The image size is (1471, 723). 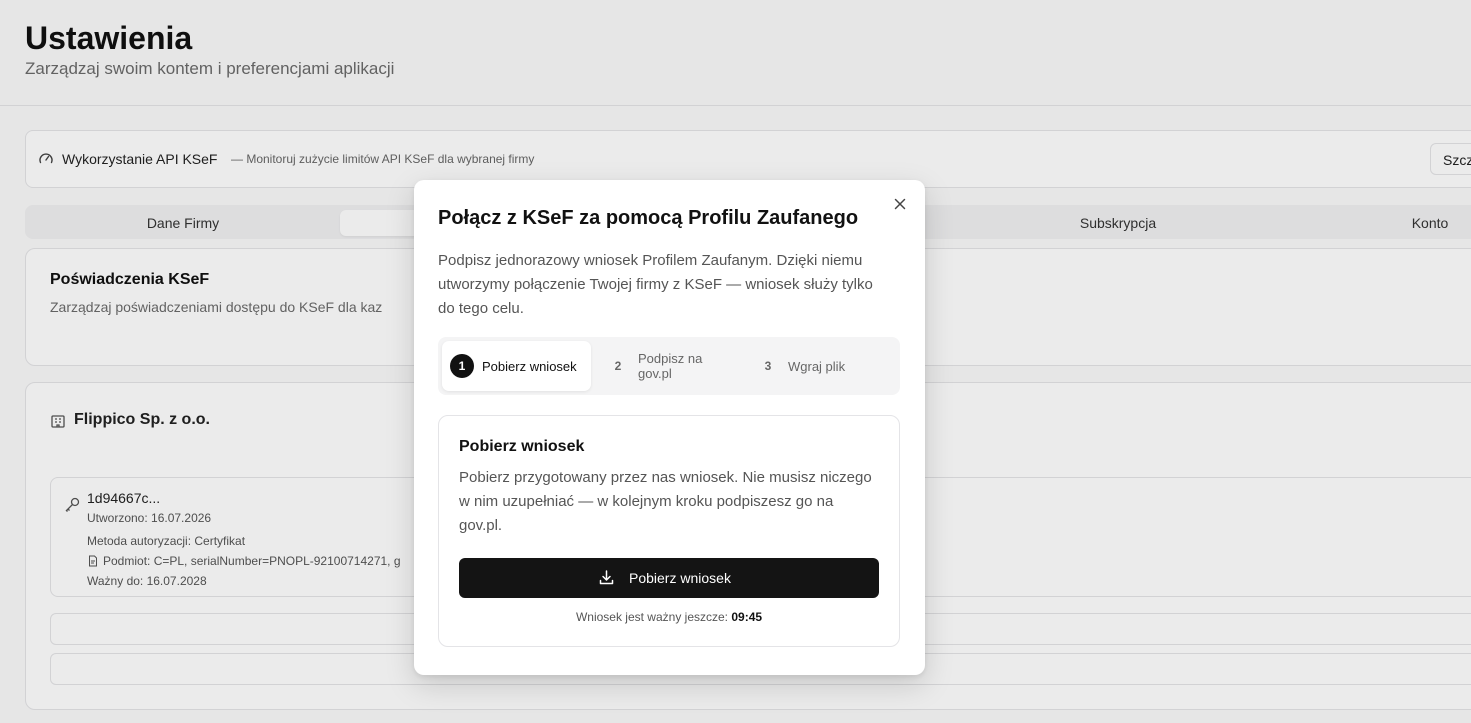 What do you see at coordinates (680, 578) in the screenshot?
I see `download-button-label: Pobierz wniosek` at bounding box center [680, 578].